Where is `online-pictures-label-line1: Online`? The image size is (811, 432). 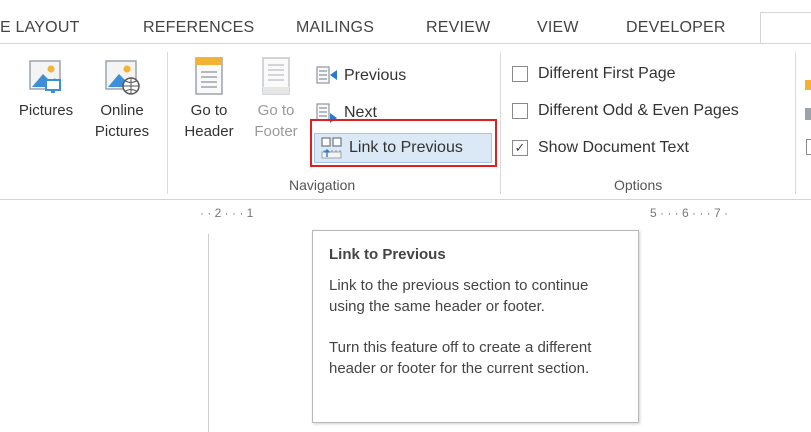 online-pictures-label-line1: Online is located at coordinates (122, 110).